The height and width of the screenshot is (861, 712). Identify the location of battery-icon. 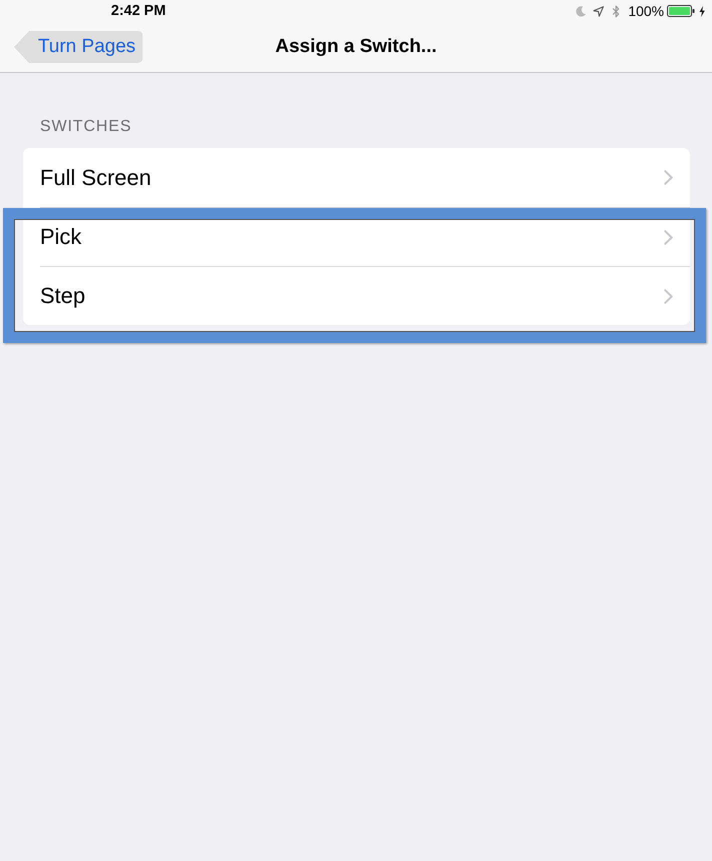
(681, 11).